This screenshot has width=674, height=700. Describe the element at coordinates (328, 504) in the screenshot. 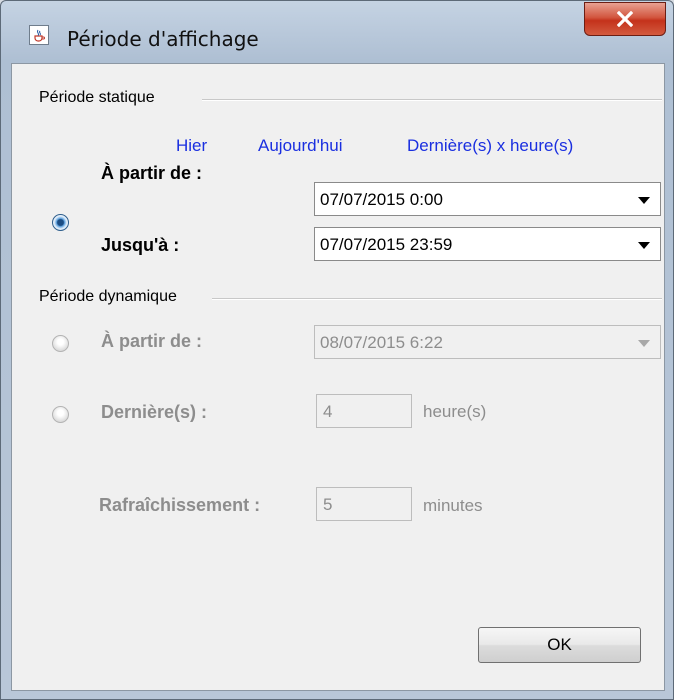

I see `refresh-value: 5` at that location.